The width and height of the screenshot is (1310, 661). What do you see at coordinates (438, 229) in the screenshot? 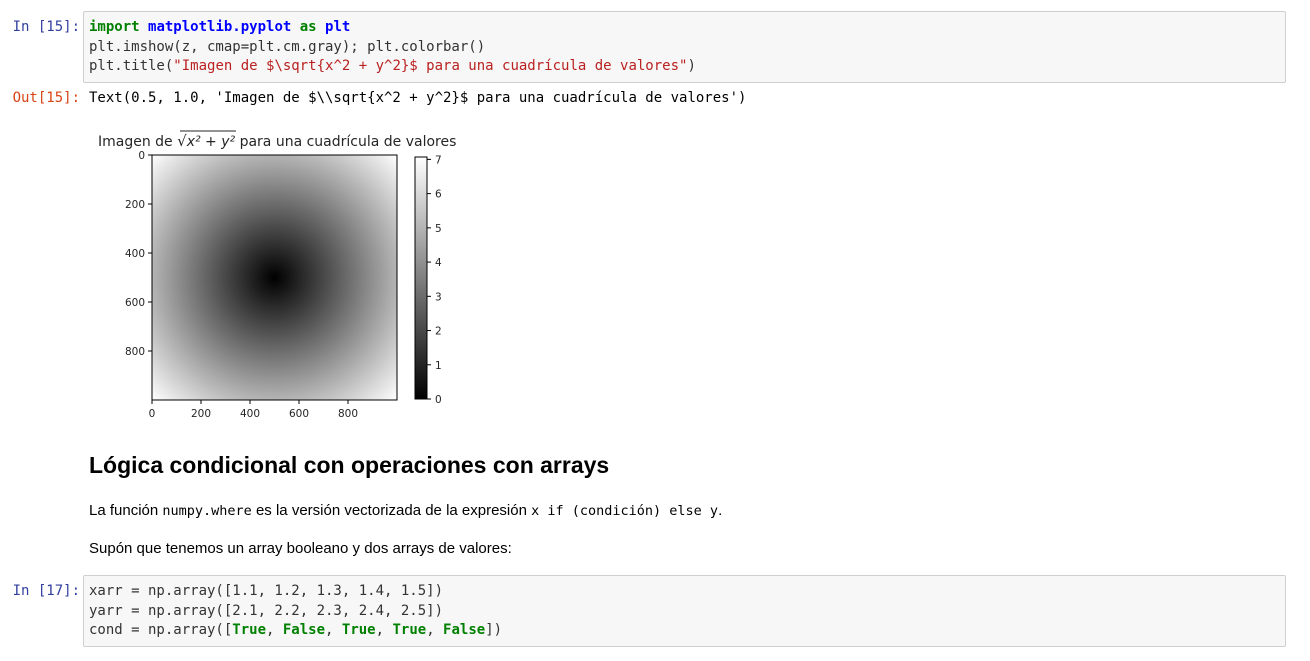
I see `colorbar-tick-label: 5` at bounding box center [438, 229].